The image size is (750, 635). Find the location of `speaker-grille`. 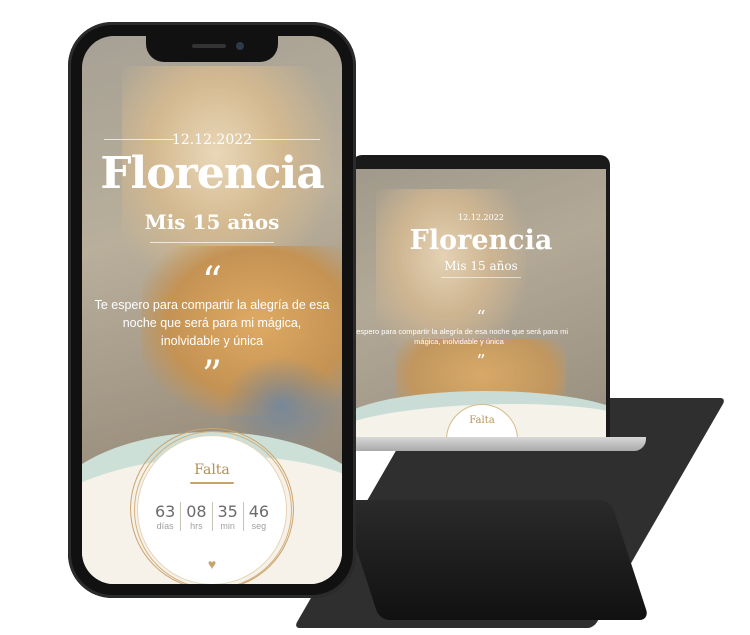

speaker-grille is located at coordinates (209, 46).